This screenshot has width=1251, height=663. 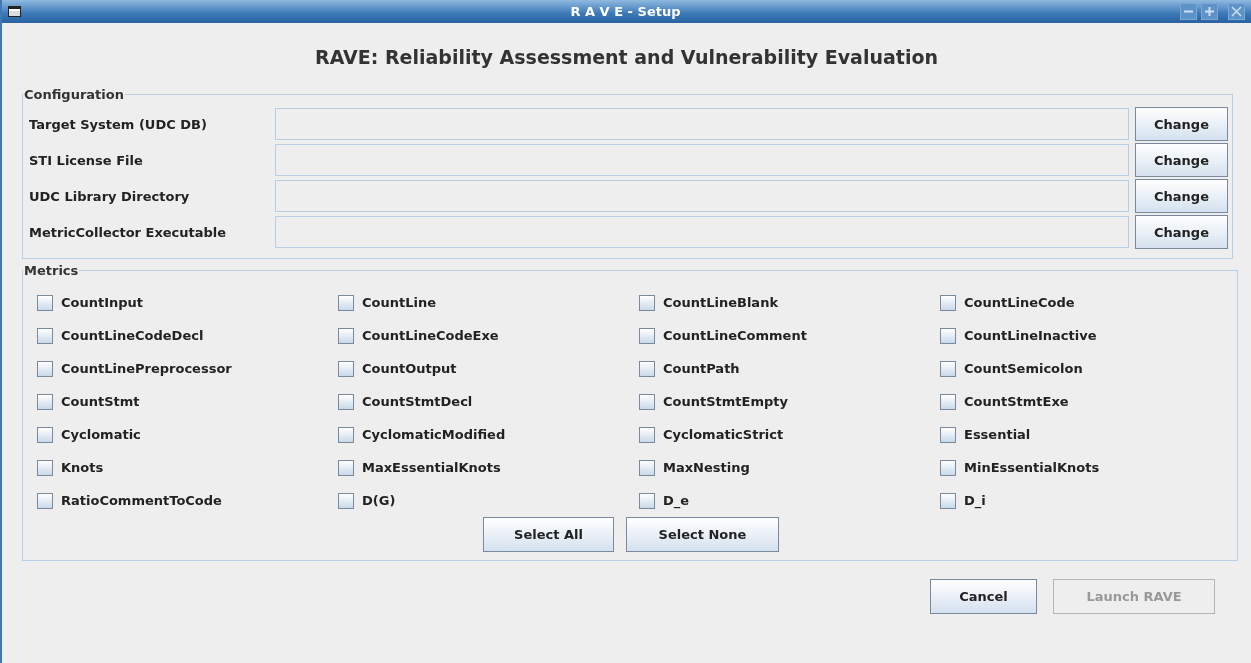 I want to click on metric-label: CountInput, so click(x=102, y=302).